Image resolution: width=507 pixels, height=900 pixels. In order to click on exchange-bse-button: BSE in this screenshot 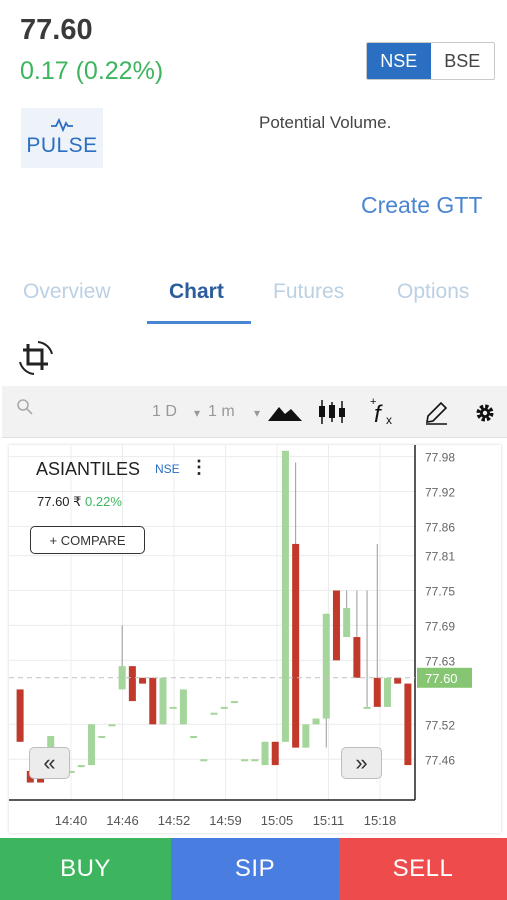, I will do `click(462, 61)`.